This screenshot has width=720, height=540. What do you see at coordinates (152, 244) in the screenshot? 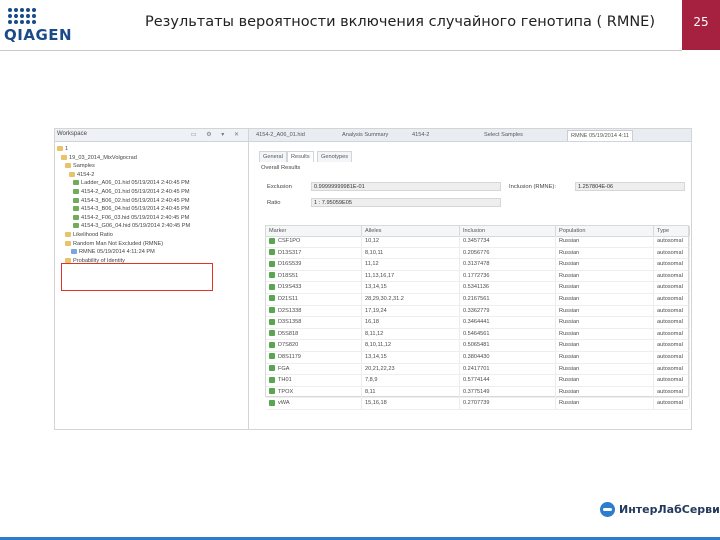
I see `tree-item: Random Man Not Excluded (RMNE)` at bounding box center [152, 244].